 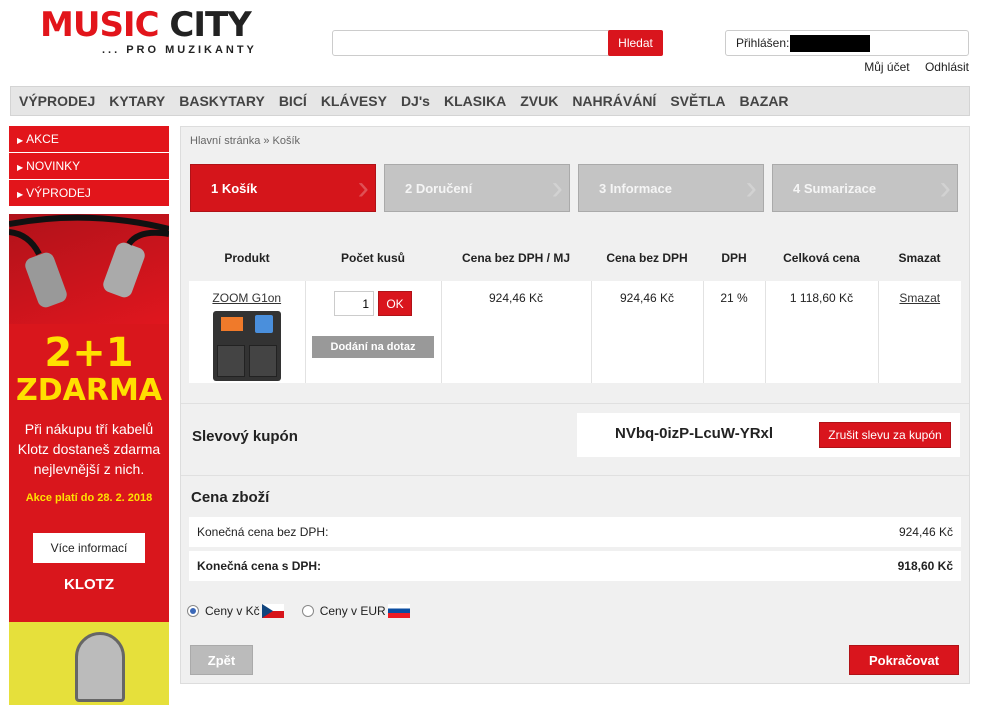 I want to click on logo-tagline: ... PRO MUZIKANTY, so click(x=179, y=50).